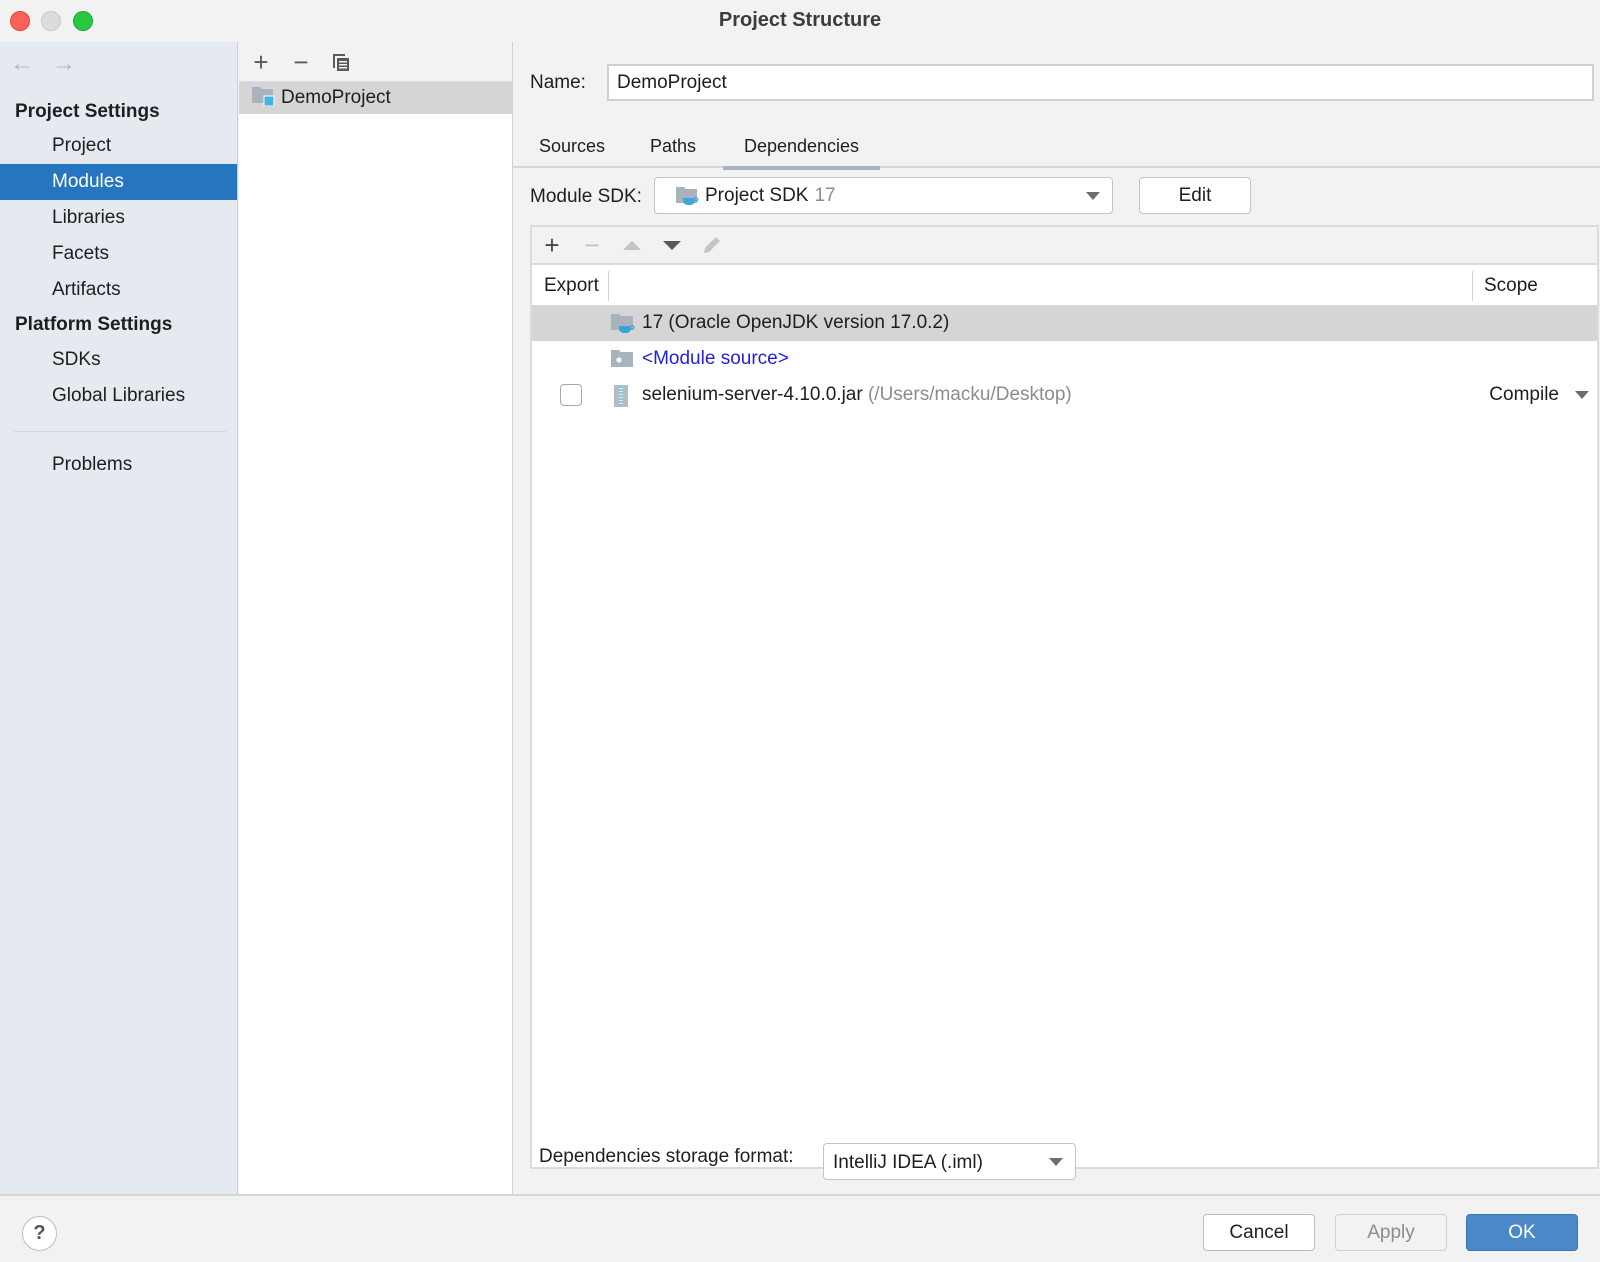 The width and height of the screenshot is (1600, 1262). I want to click on nav-arrows: ← →, so click(43, 64).